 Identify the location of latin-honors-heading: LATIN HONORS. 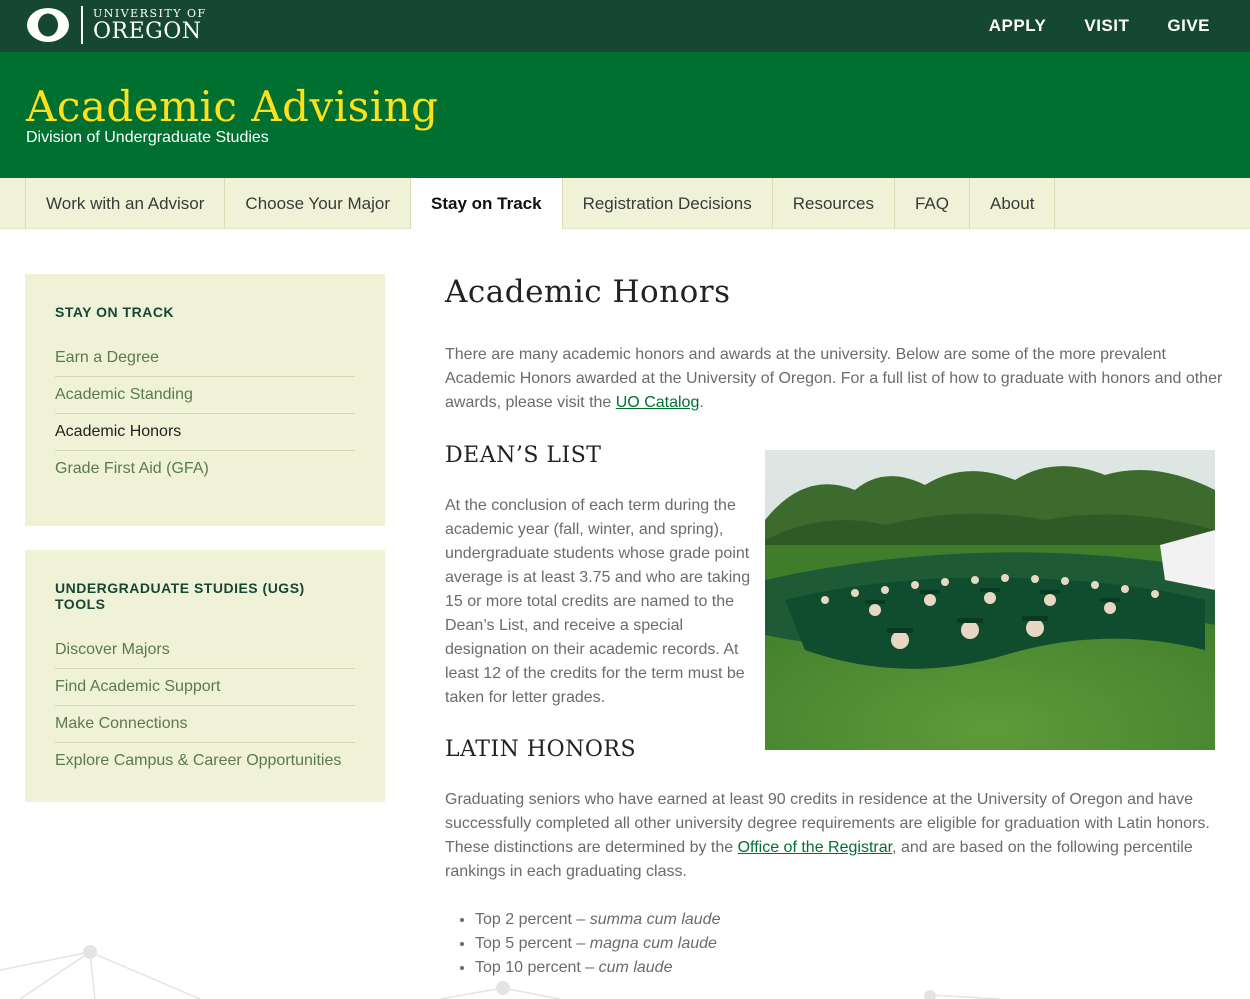
(541, 749).